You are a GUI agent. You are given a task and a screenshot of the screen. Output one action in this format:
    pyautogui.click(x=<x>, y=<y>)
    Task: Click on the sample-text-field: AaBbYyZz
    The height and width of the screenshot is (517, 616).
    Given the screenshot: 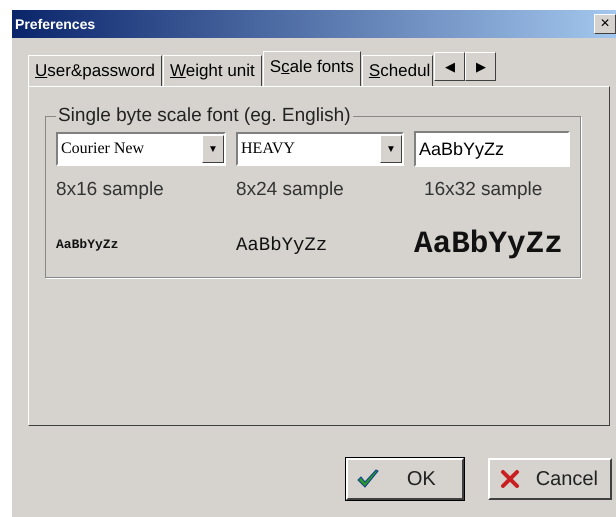 What is the action you would take?
    pyautogui.click(x=492, y=149)
    